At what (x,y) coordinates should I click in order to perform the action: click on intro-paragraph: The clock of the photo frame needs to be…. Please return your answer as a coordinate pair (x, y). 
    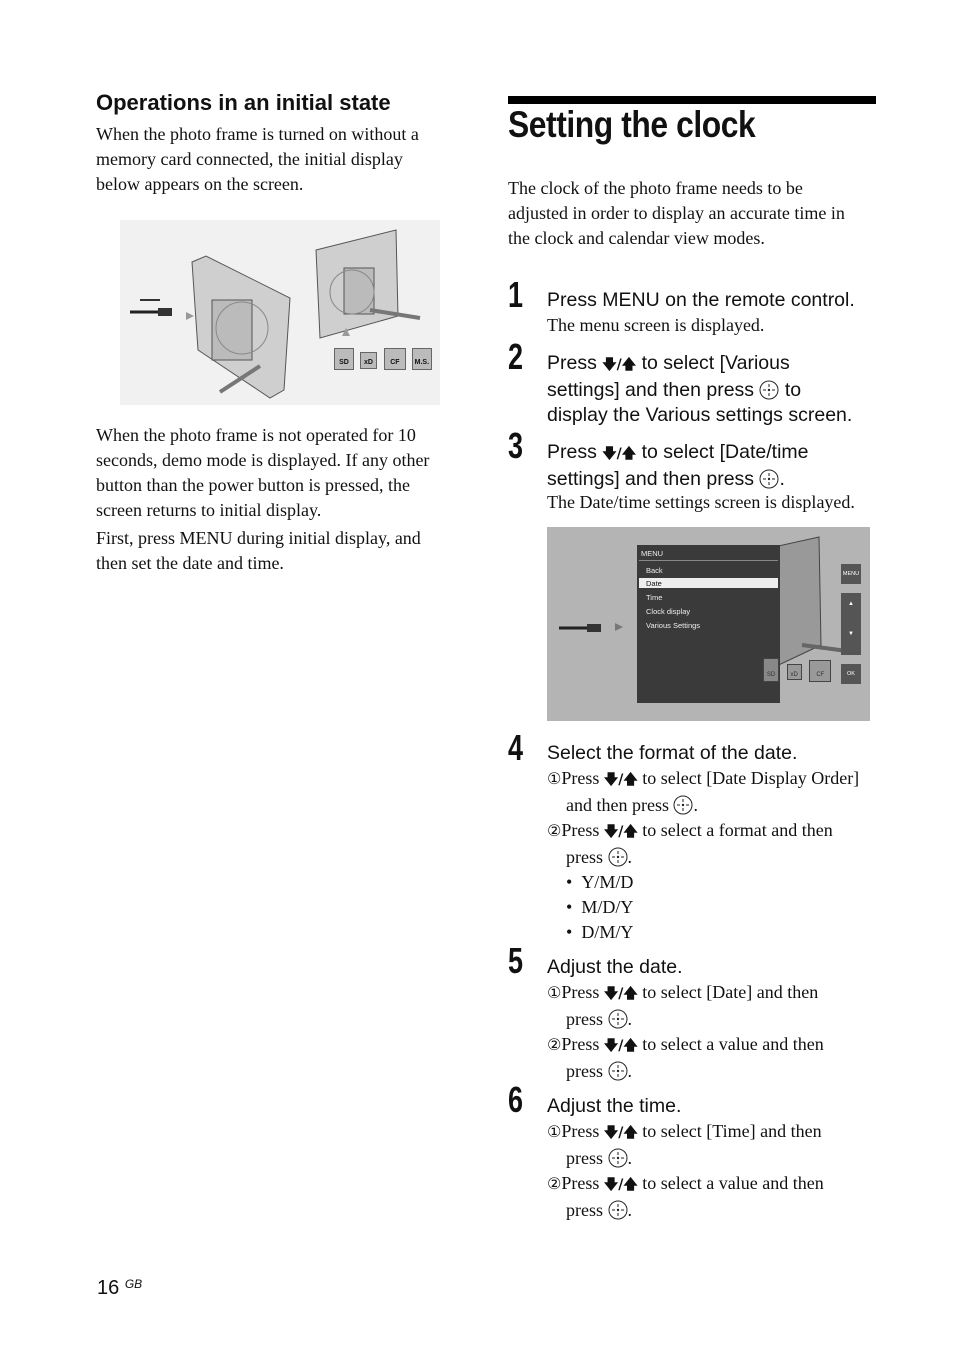
    Looking at the image, I should click on (676, 213).